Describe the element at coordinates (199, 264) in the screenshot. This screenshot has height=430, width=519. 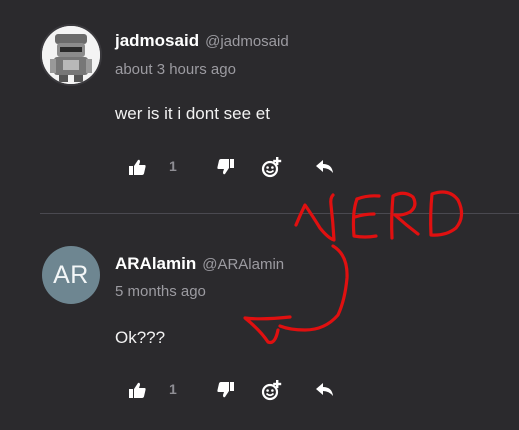
I see `comment-author: ARAlamin @ARAlamin` at that location.